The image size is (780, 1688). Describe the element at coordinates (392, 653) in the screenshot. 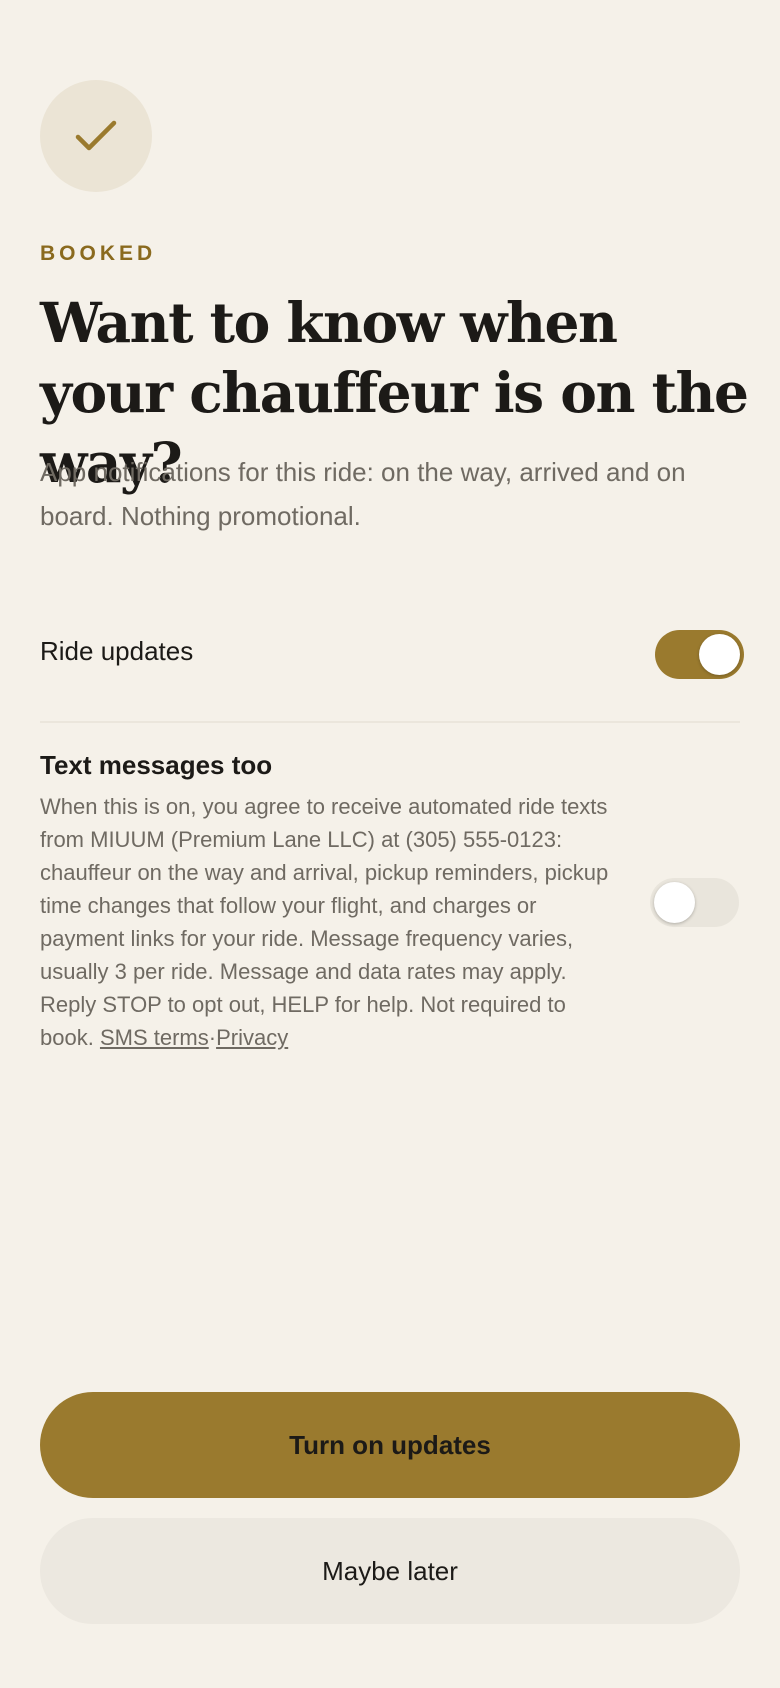

I see `ride-updates-row: Ride updates` at that location.